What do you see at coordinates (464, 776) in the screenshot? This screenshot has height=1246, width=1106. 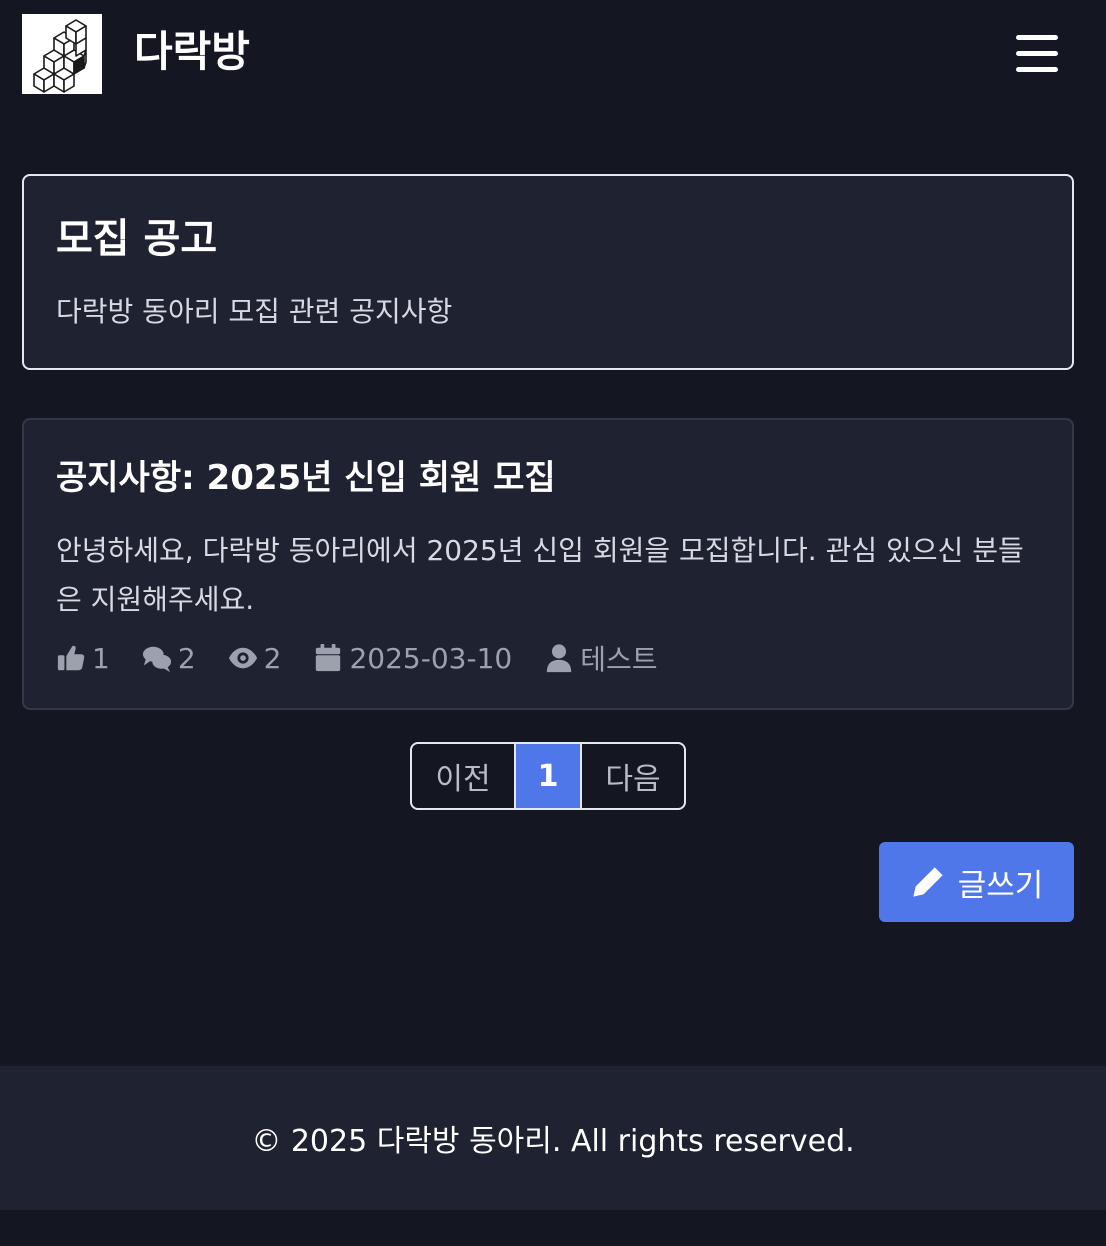 I see `pagination-prev-button: 이전` at bounding box center [464, 776].